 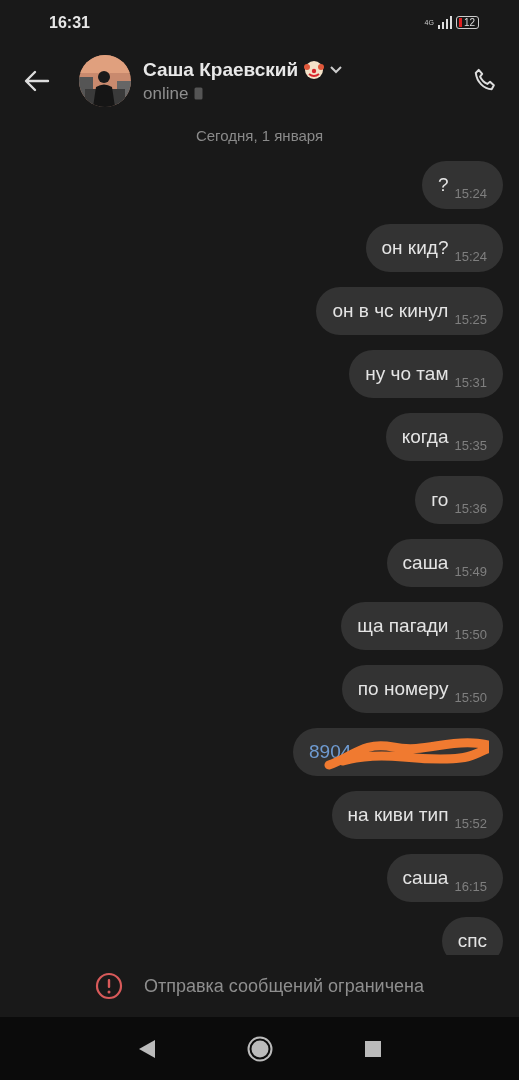 What do you see at coordinates (444, 22) in the screenshot?
I see `signal-icon` at bounding box center [444, 22].